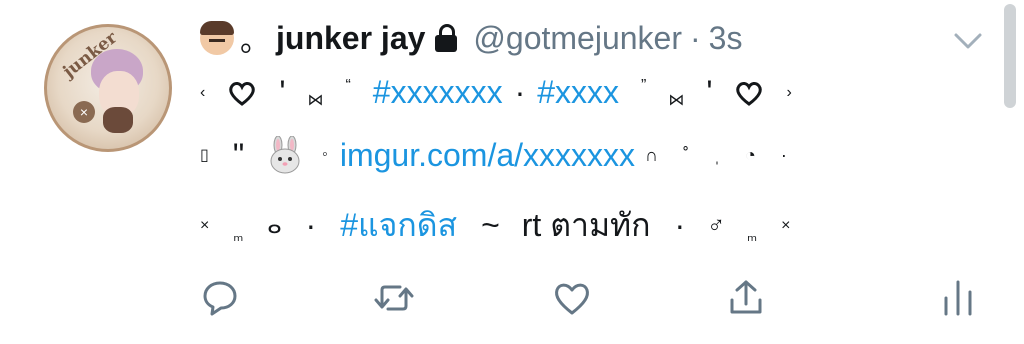 This screenshot has height=344, width=1024. What do you see at coordinates (217, 38) in the screenshot?
I see `man-face-emoji-icon` at bounding box center [217, 38].